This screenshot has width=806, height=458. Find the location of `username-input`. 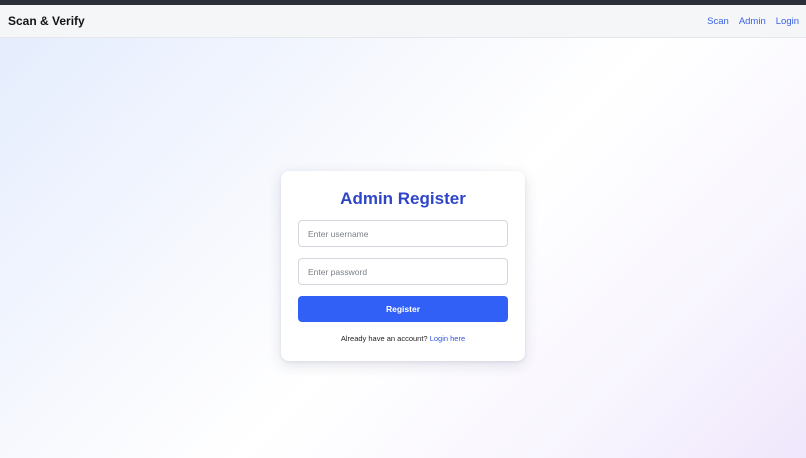

username-input is located at coordinates (403, 233).